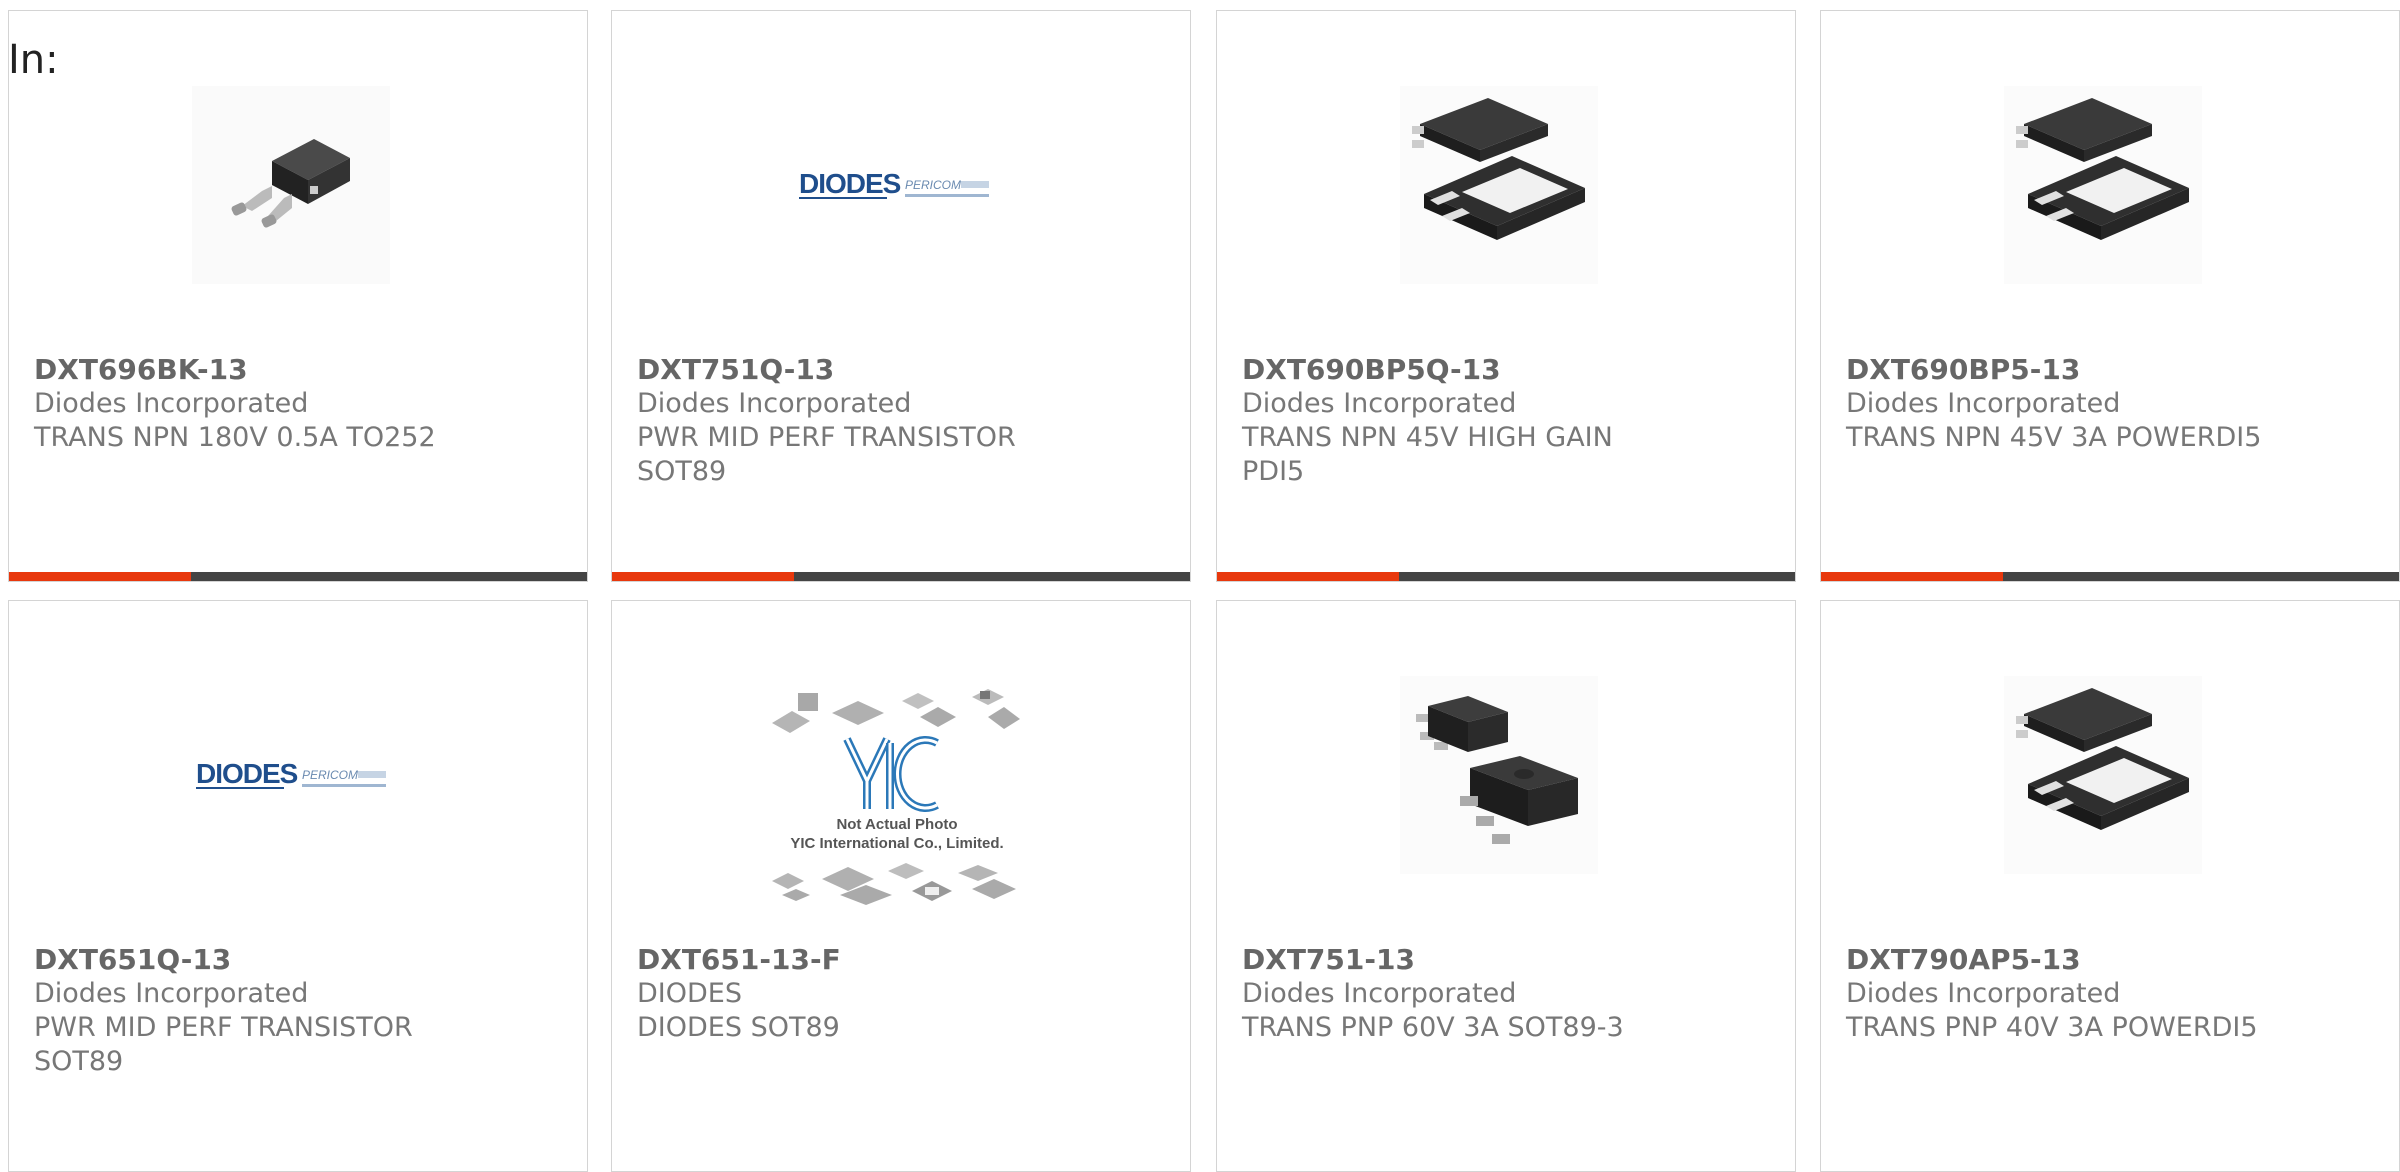  Describe the element at coordinates (2054, 437) in the screenshot. I see `product-description: TRANS NPN 45V 3A POWERDI5` at that location.